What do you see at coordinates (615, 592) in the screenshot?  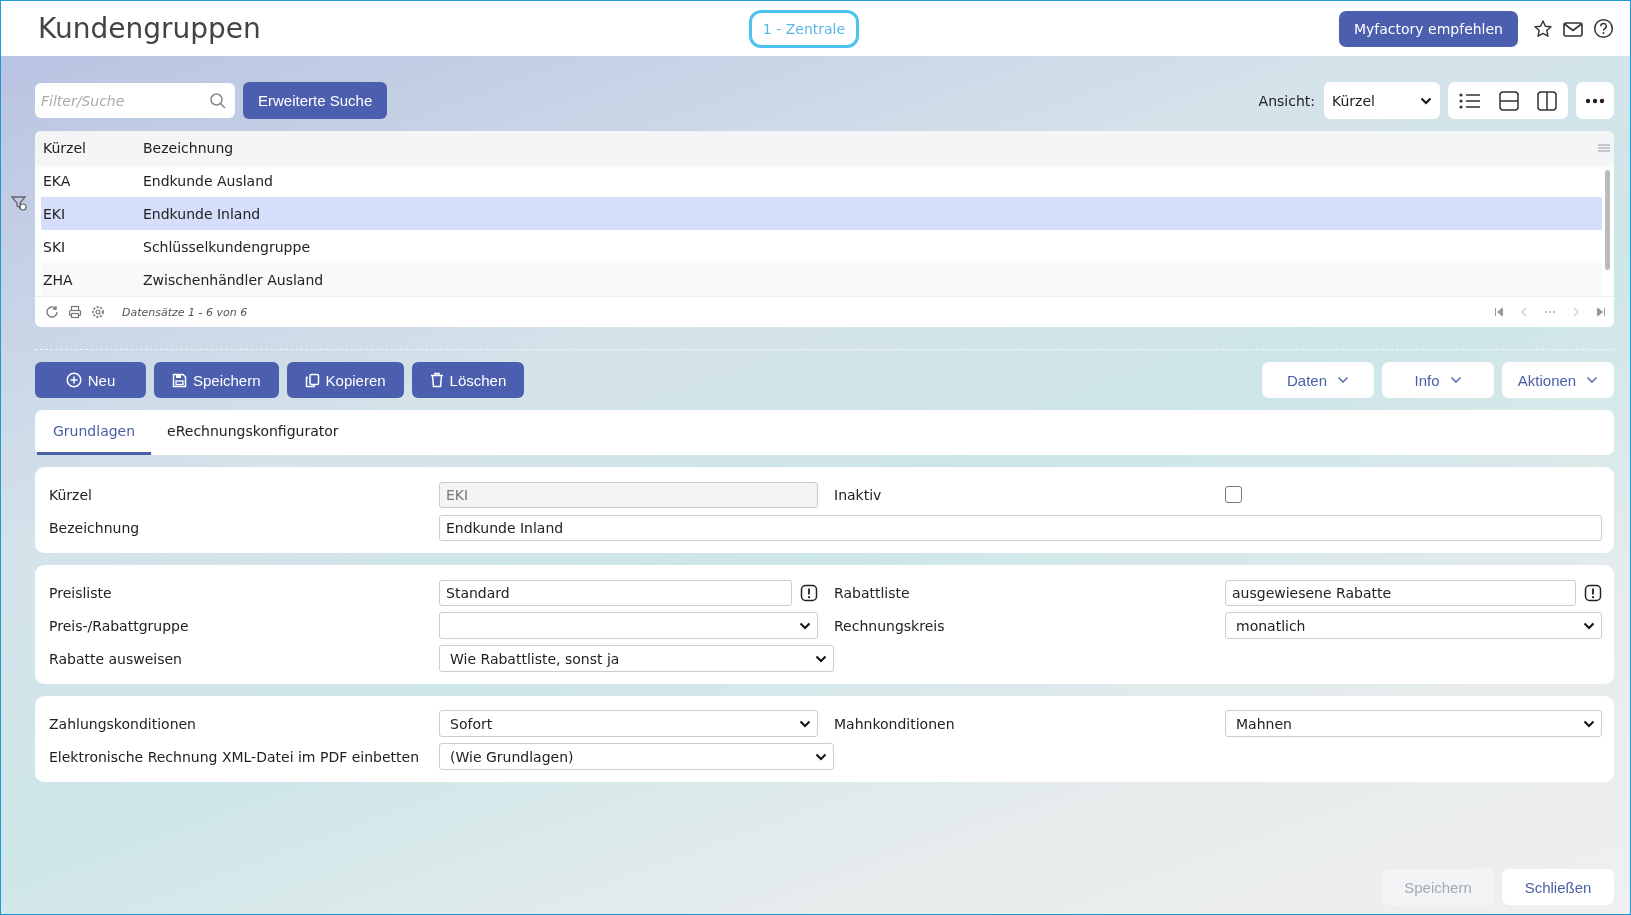 I see `text-field: Standard` at bounding box center [615, 592].